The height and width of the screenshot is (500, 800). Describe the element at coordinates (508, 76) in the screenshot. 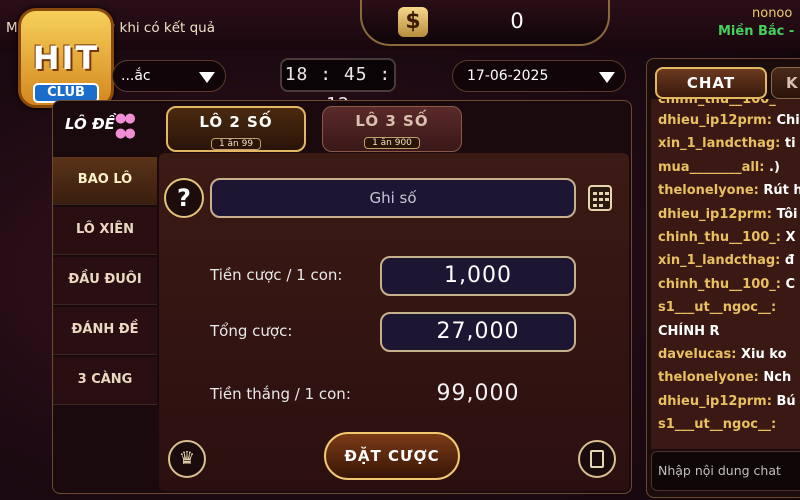

I see `date-select-value: 17-06-2025` at that location.